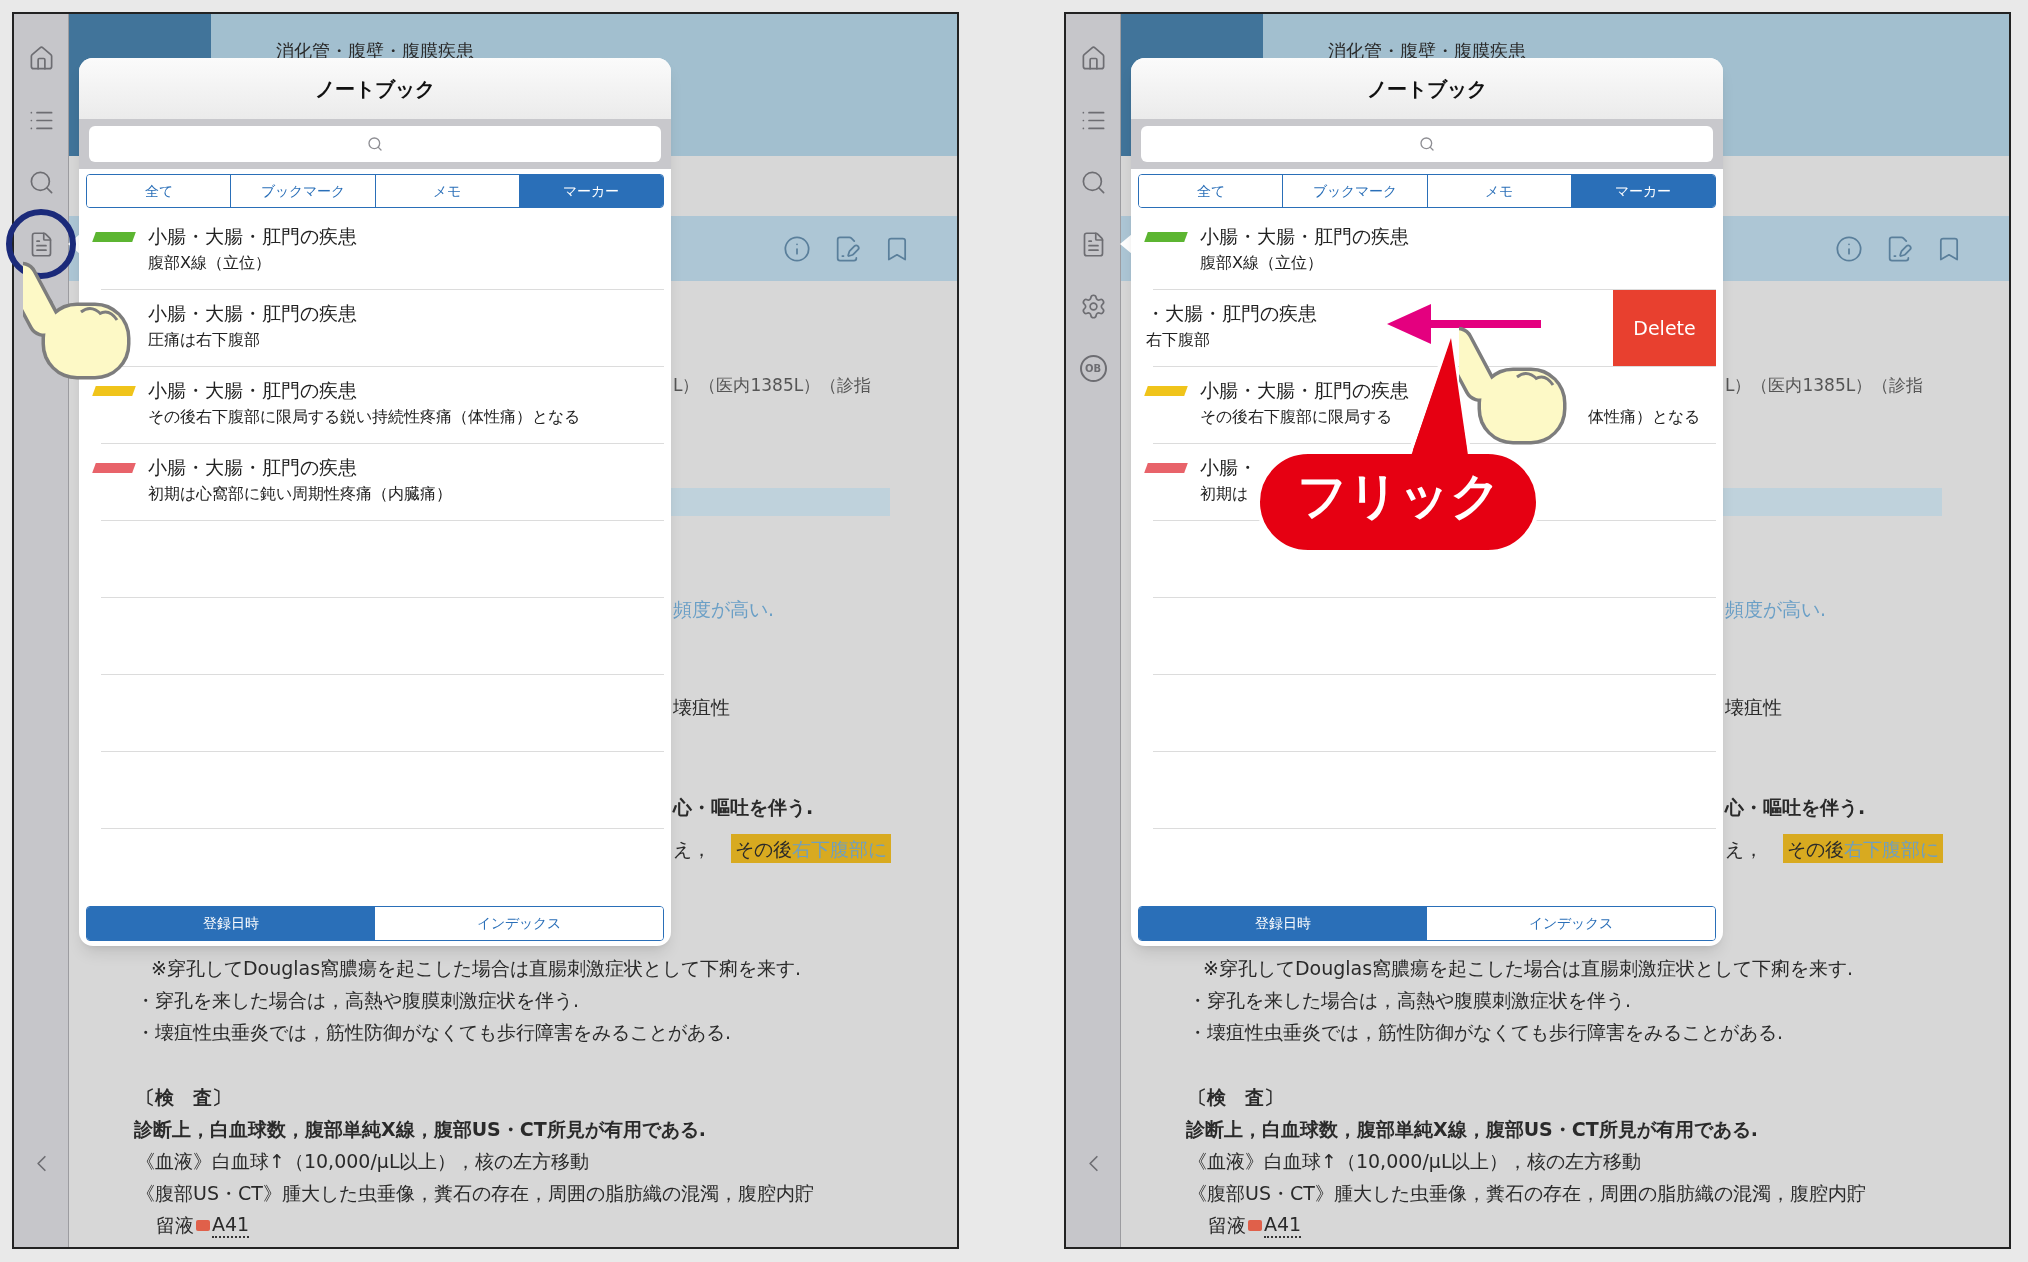 The width and height of the screenshot is (2028, 1262). What do you see at coordinates (204, 340) in the screenshot?
I see `item-subtitle: 圧痛は右下腹部` at bounding box center [204, 340].